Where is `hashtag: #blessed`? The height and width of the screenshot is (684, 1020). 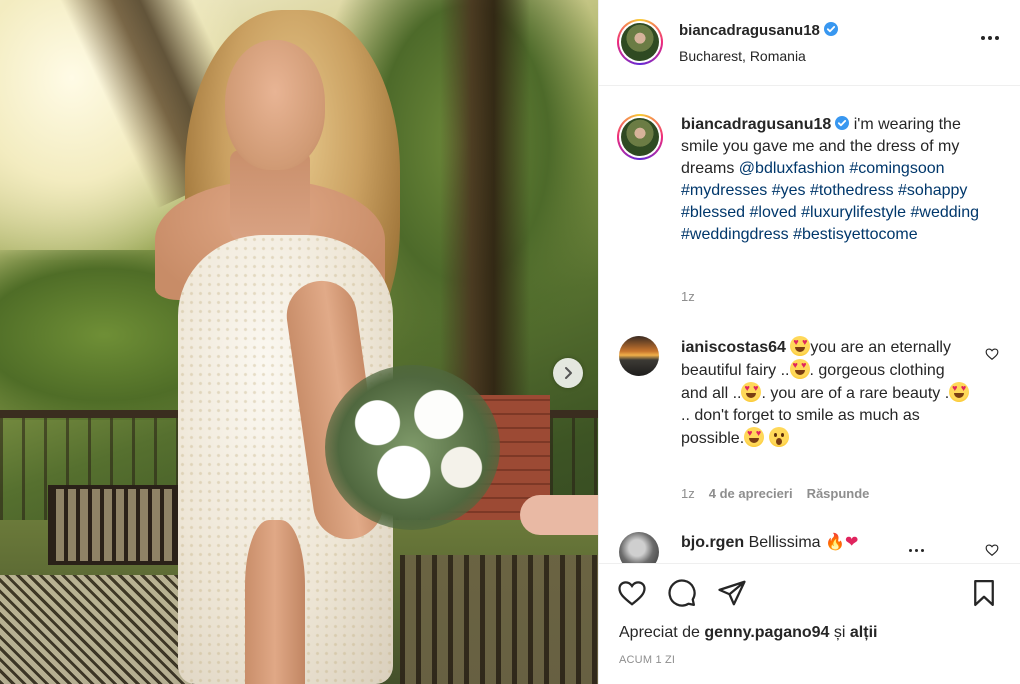 hashtag: #blessed is located at coordinates (713, 212).